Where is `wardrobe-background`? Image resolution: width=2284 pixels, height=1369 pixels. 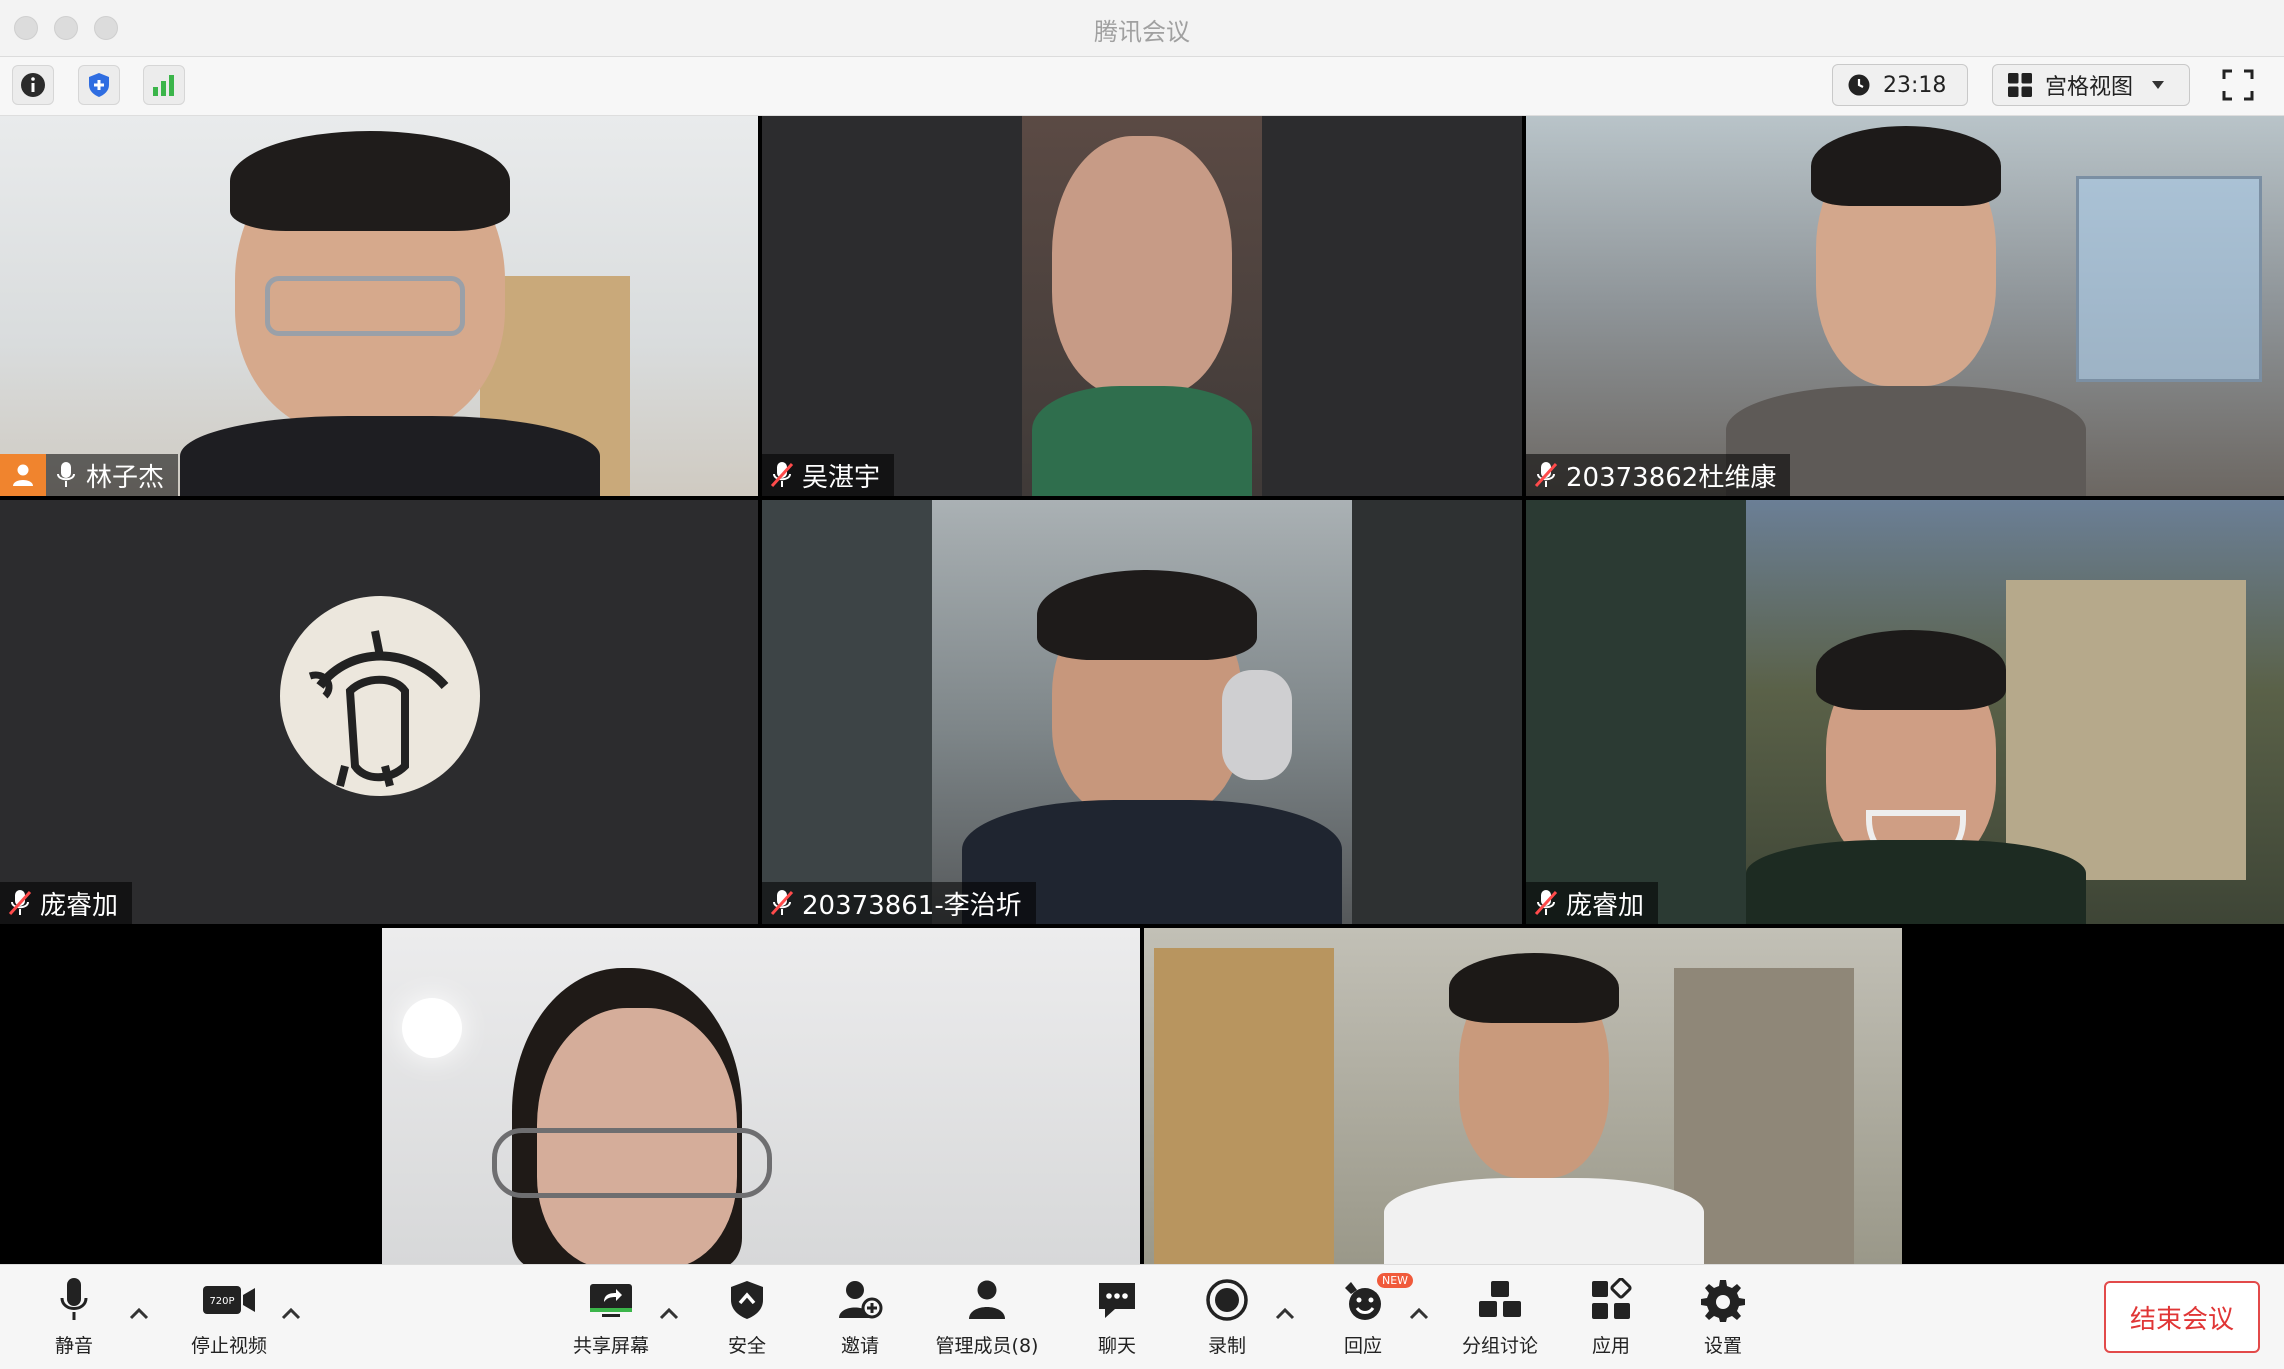
wardrobe-background is located at coordinates (1244, 1106).